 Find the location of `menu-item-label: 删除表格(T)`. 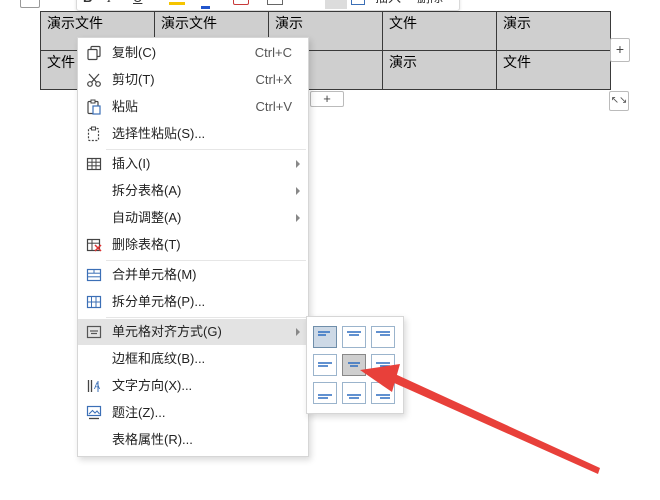

menu-item-label: 删除表格(T) is located at coordinates (146, 244).